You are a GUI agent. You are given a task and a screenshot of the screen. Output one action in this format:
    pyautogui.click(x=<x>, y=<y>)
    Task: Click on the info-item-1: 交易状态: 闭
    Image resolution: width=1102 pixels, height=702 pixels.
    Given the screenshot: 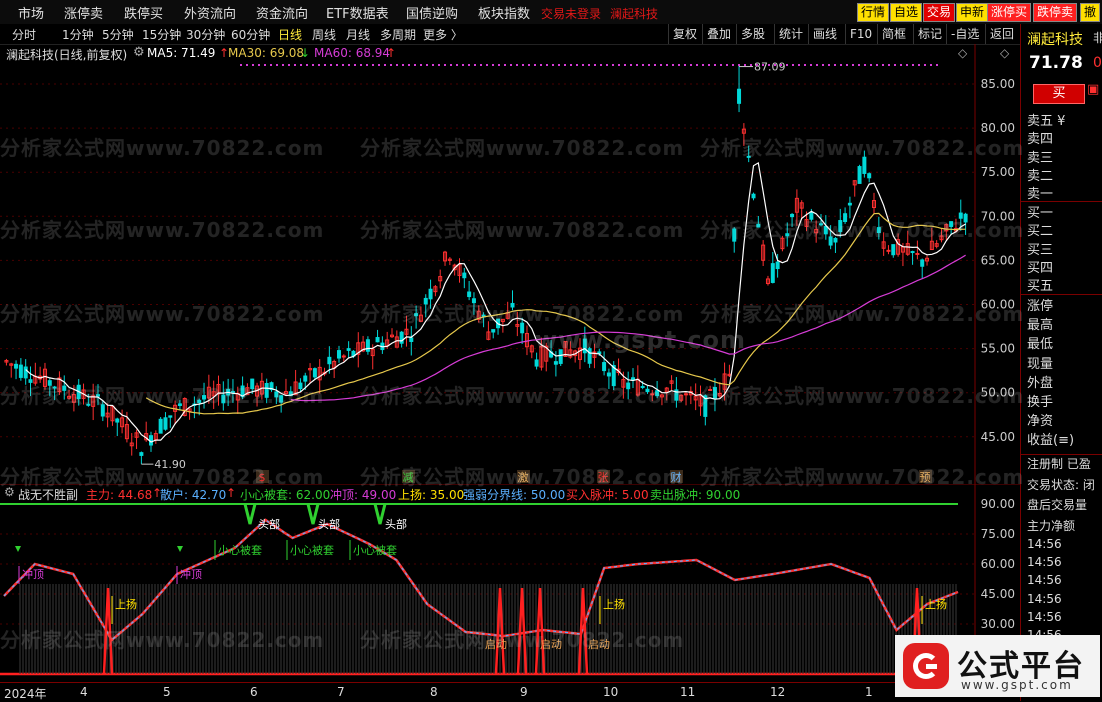 What is the action you would take?
    pyautogui.click(x=1061, y=484)
    